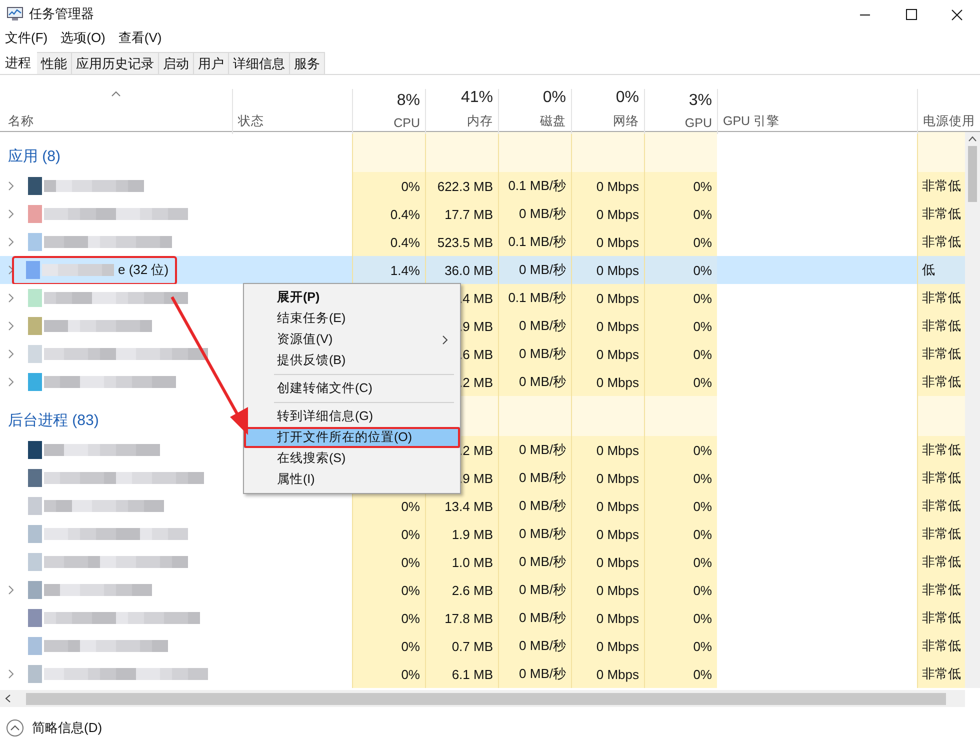 This screenshot has height=752, width=980. Describe the element at coordinates (388, 270) in the screenshot. I see `table-cell: 1.4%` at that location.